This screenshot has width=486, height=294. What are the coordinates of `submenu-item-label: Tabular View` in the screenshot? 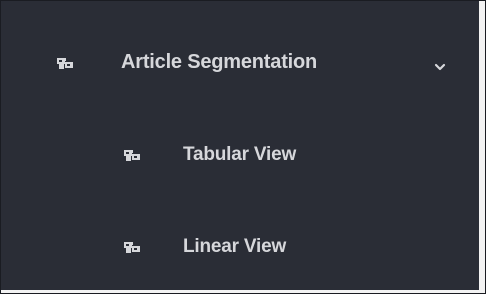 It's located at (240, 154).